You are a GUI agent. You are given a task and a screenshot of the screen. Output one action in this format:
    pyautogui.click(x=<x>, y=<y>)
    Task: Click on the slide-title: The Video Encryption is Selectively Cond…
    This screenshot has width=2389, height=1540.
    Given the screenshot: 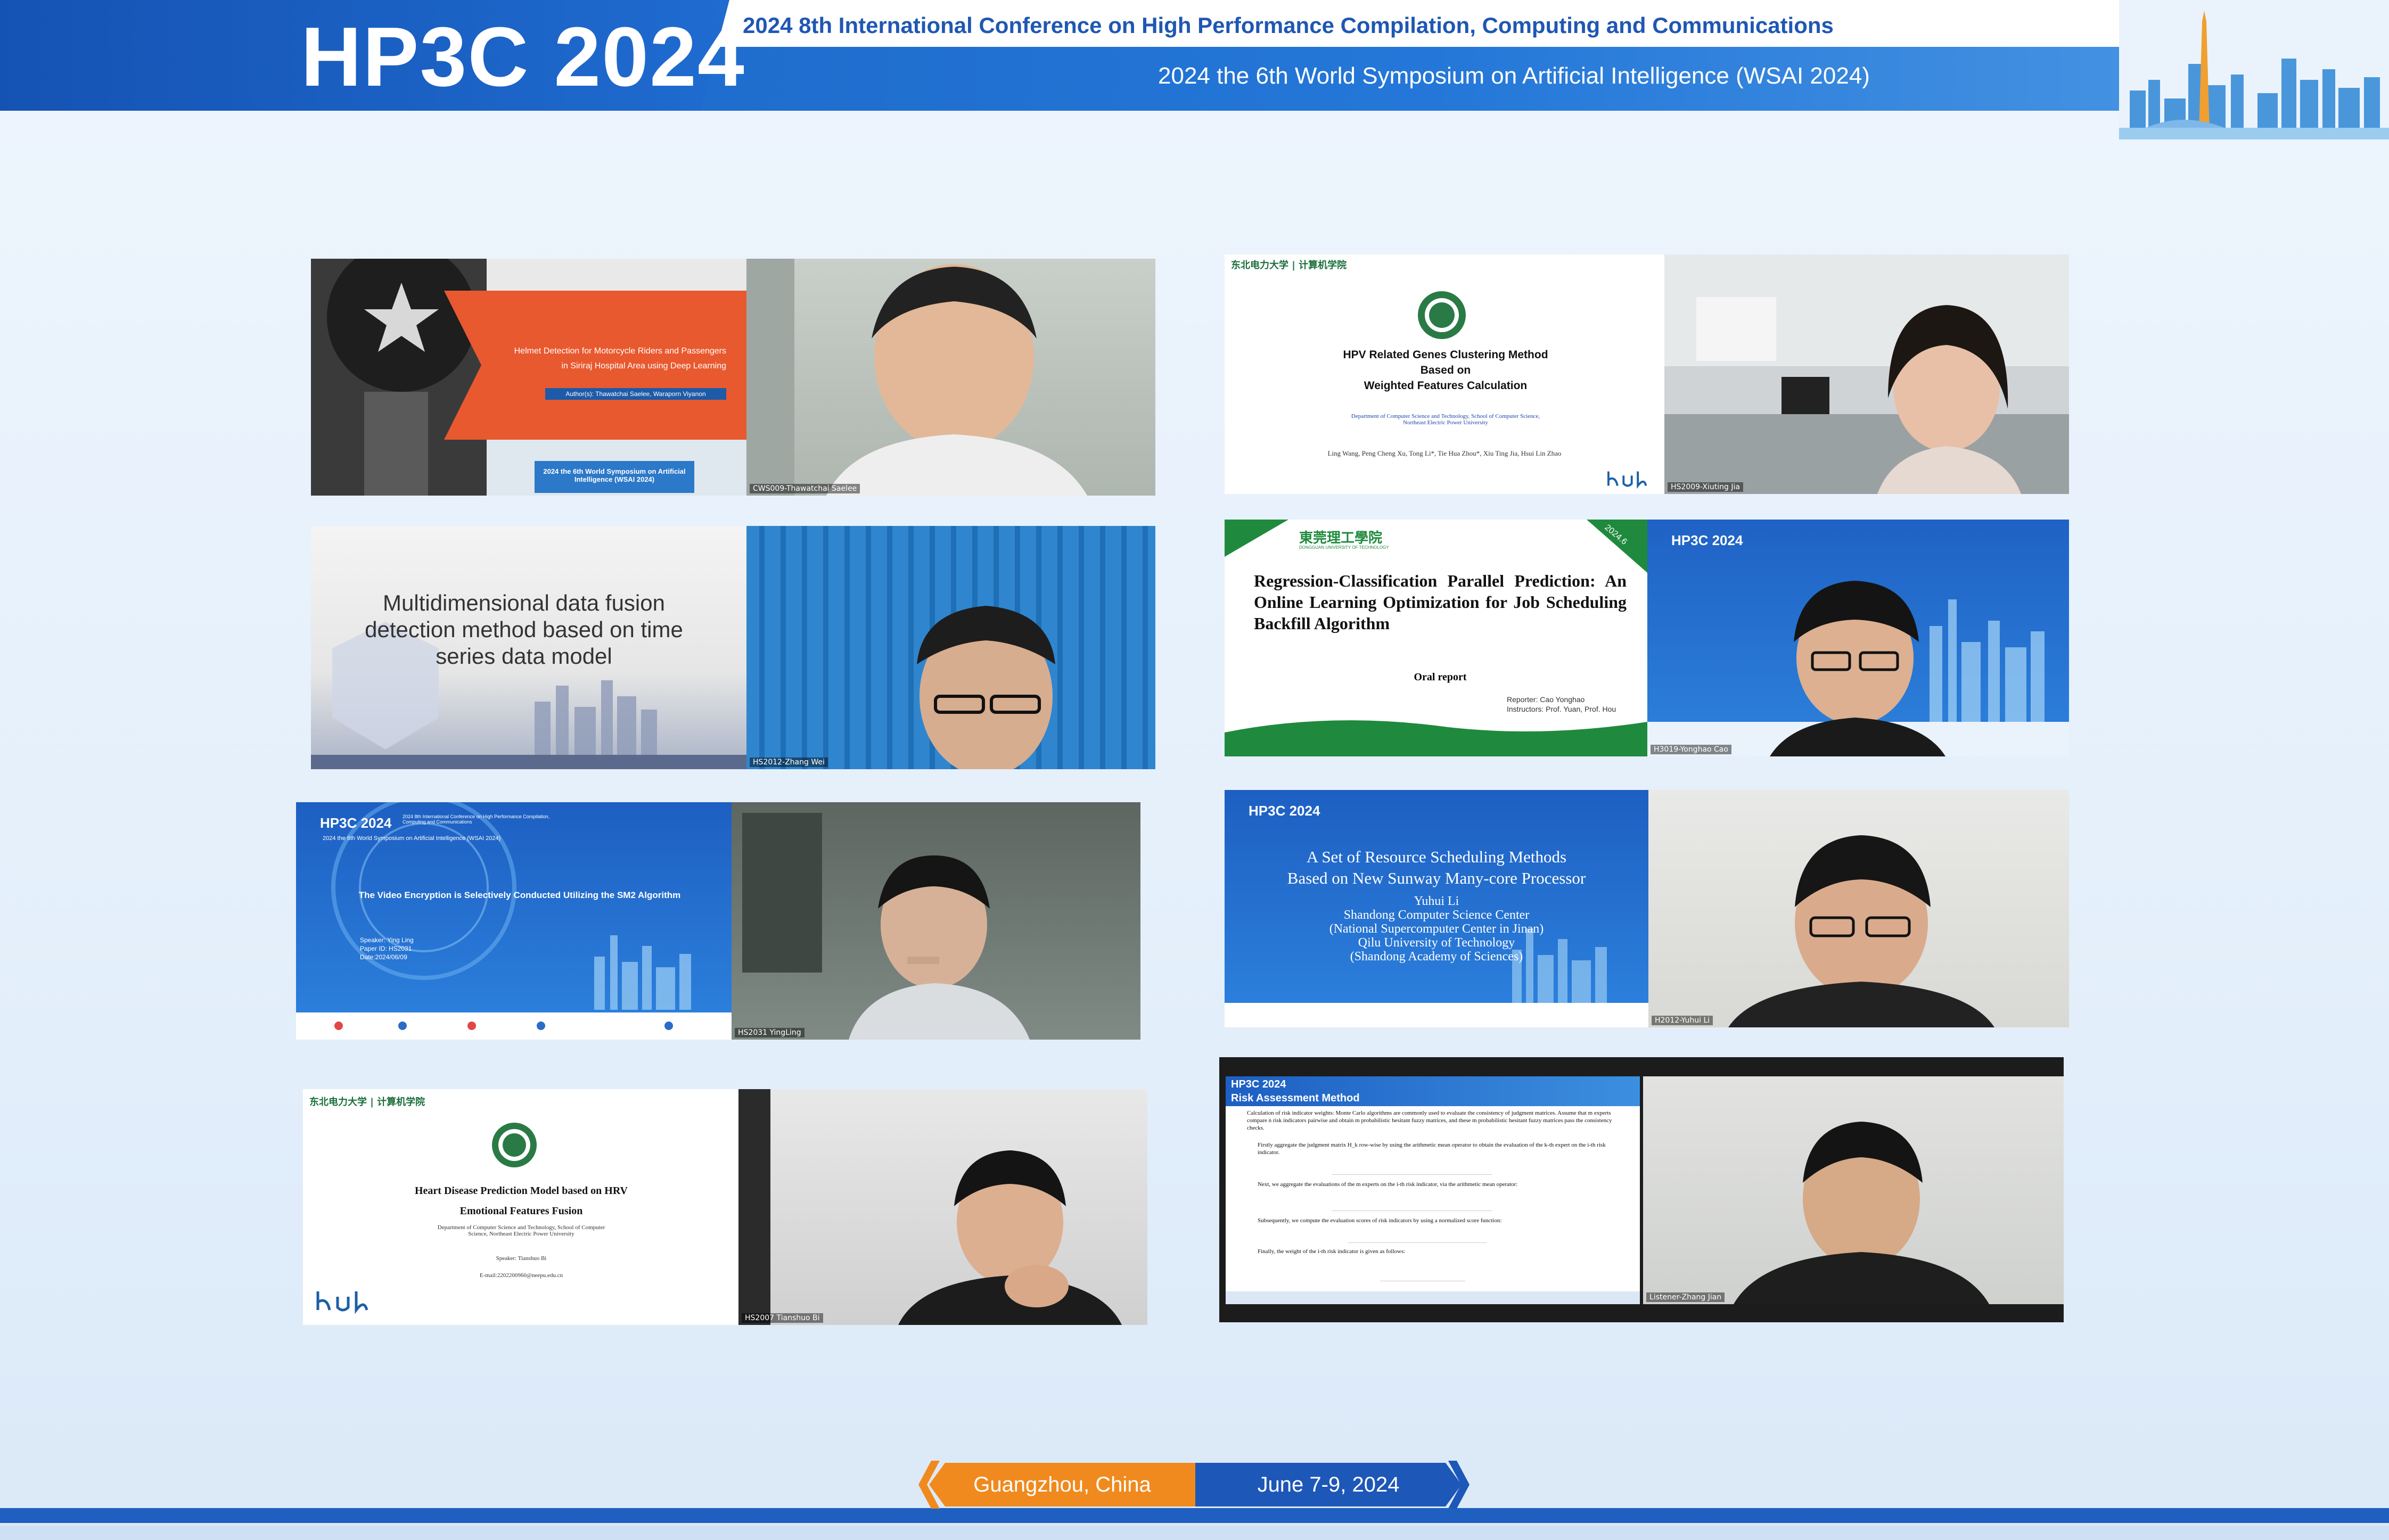 What is the action you would take?
    pyautogui.click(x=519, y=895)
    